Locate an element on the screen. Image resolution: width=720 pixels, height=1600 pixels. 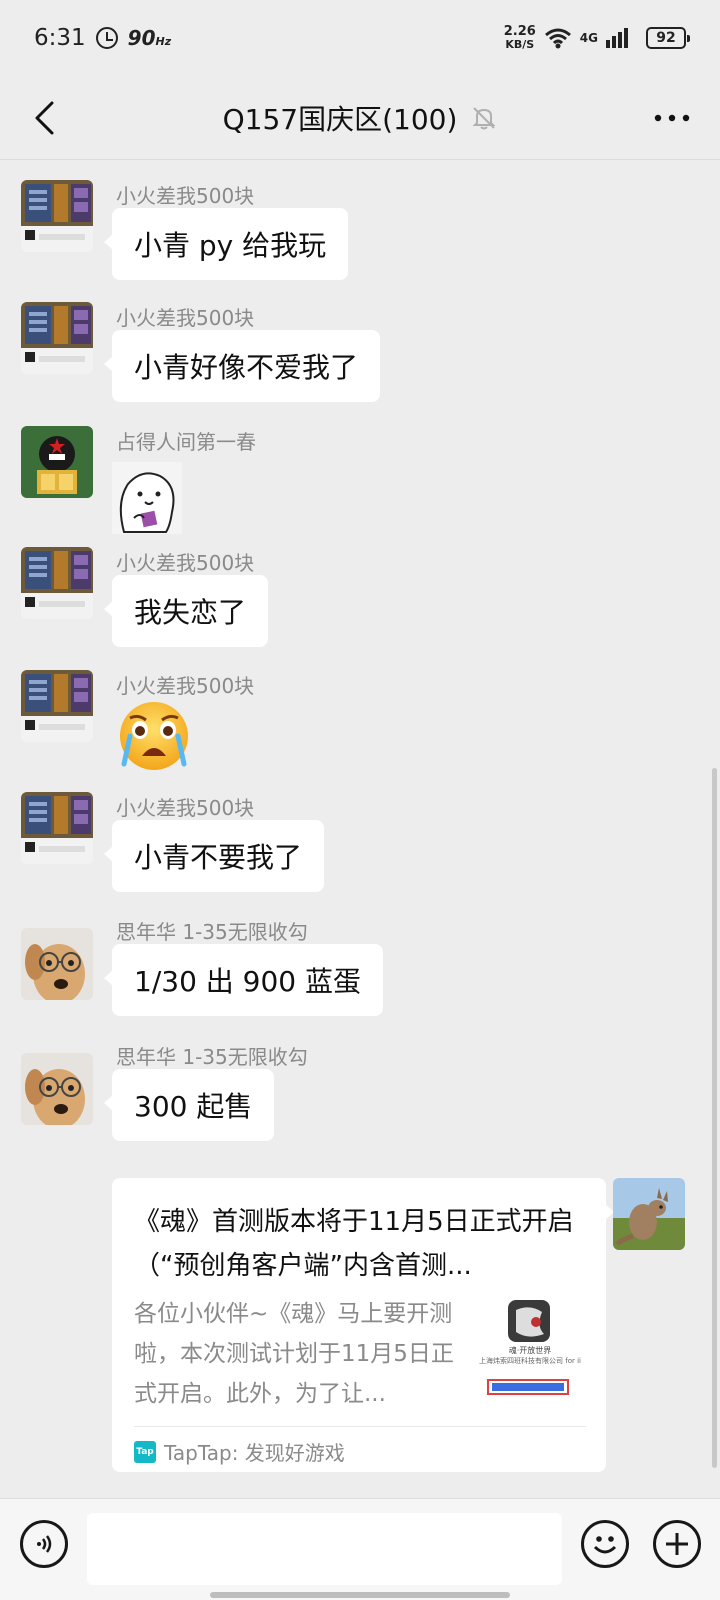
back-arrow-icon is located at coordinates (44, 118).